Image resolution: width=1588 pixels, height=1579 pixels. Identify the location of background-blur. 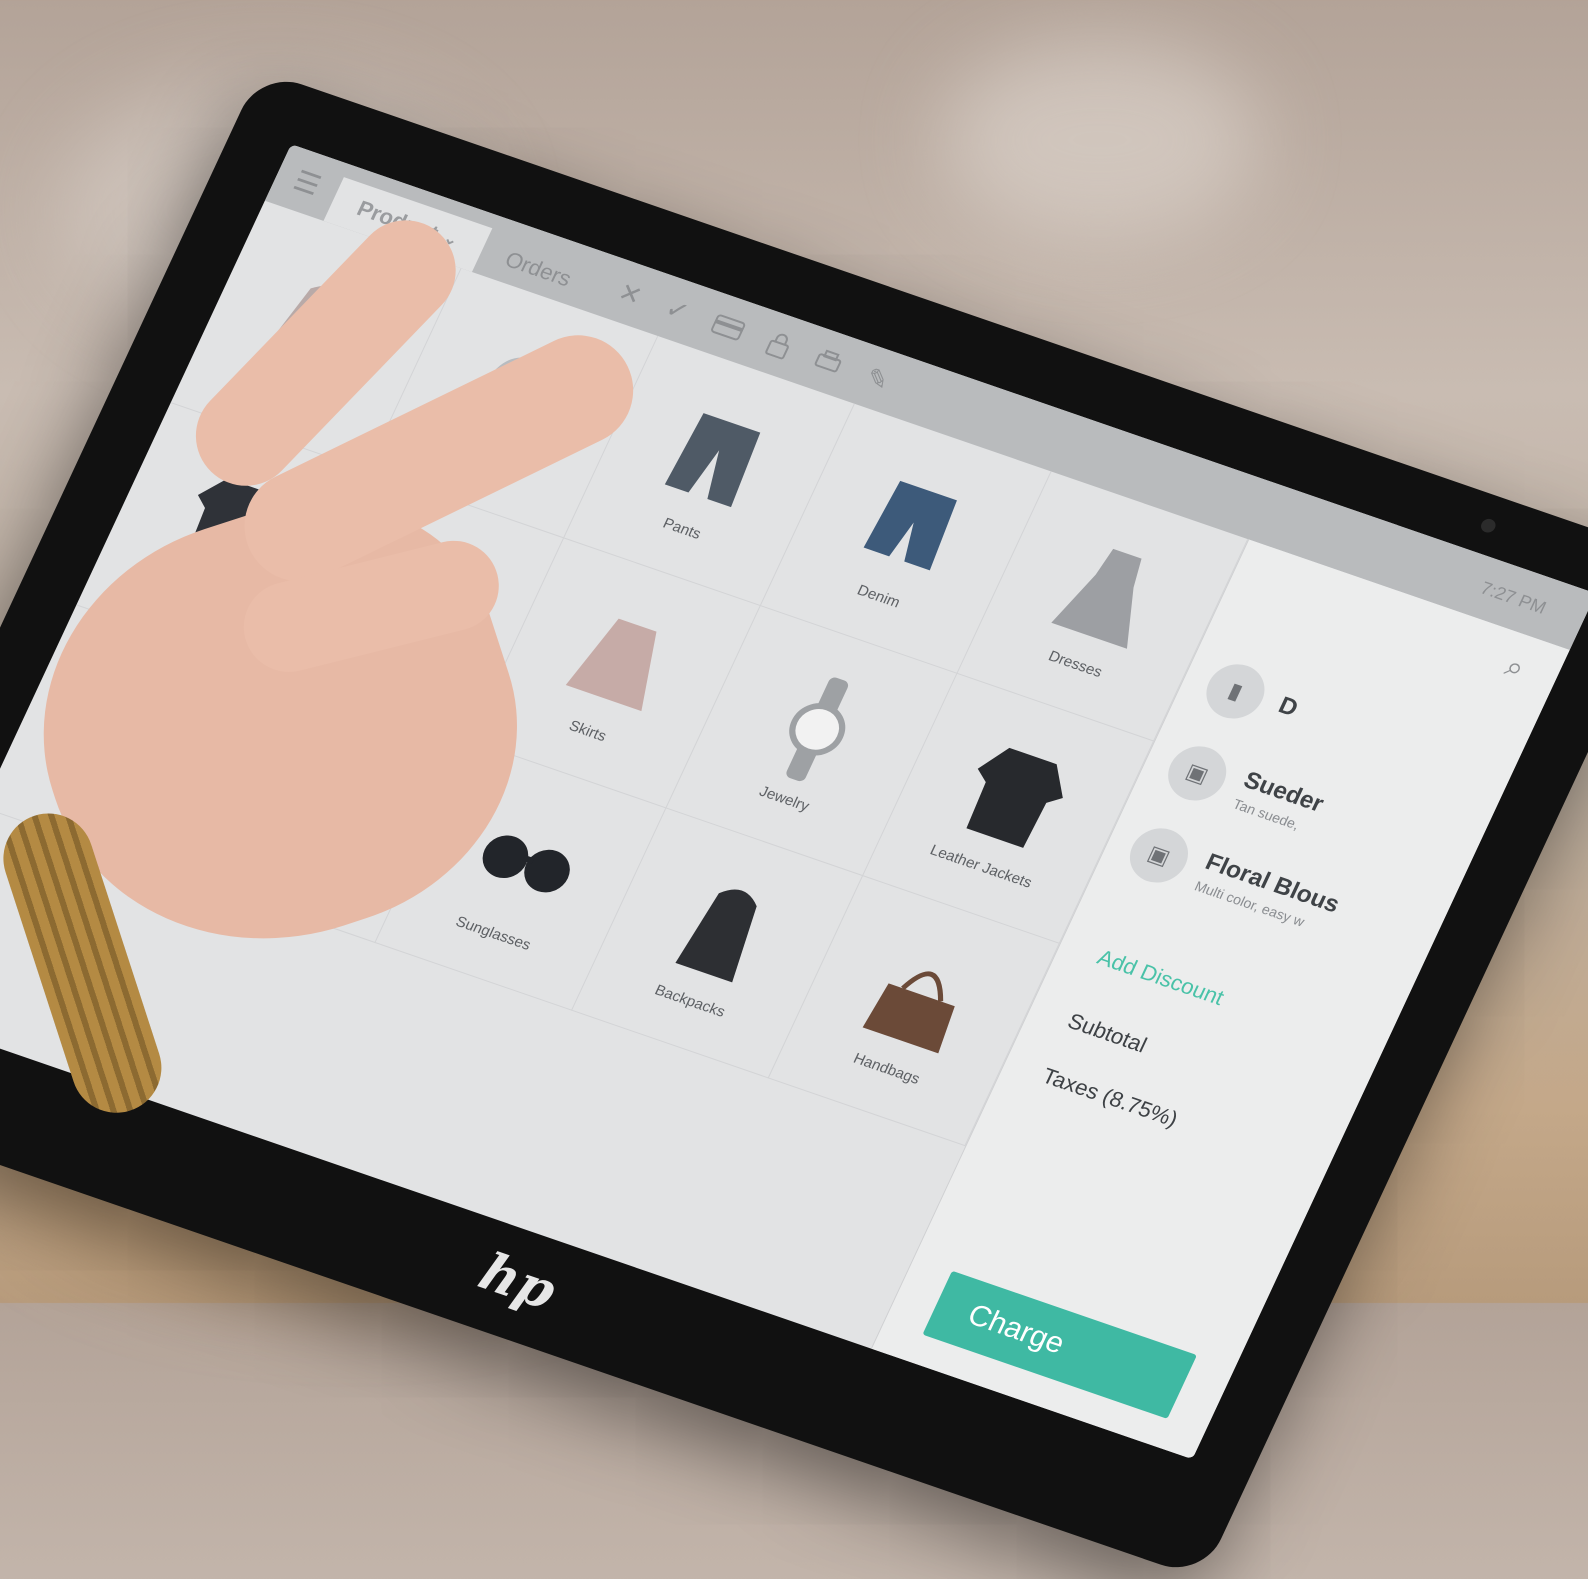
(1100, 140).